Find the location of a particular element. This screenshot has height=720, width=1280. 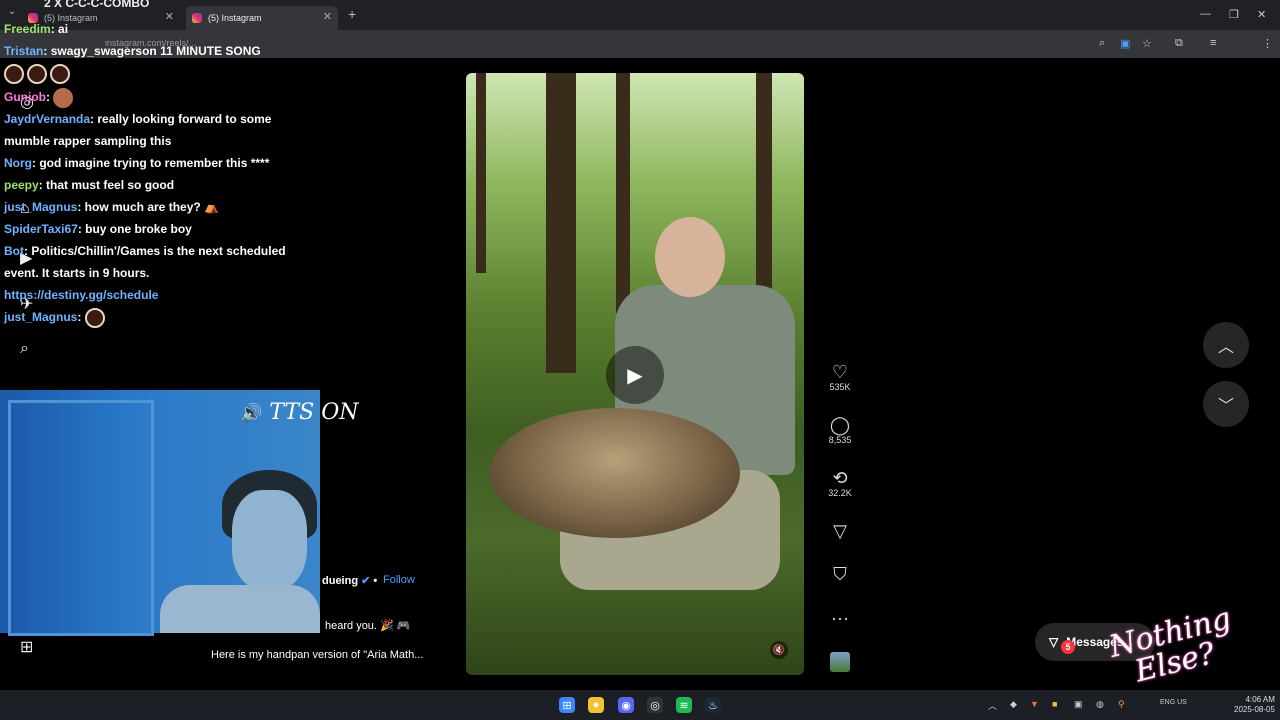

like-button: ♡ 535K is located at coordinates (840, 377).